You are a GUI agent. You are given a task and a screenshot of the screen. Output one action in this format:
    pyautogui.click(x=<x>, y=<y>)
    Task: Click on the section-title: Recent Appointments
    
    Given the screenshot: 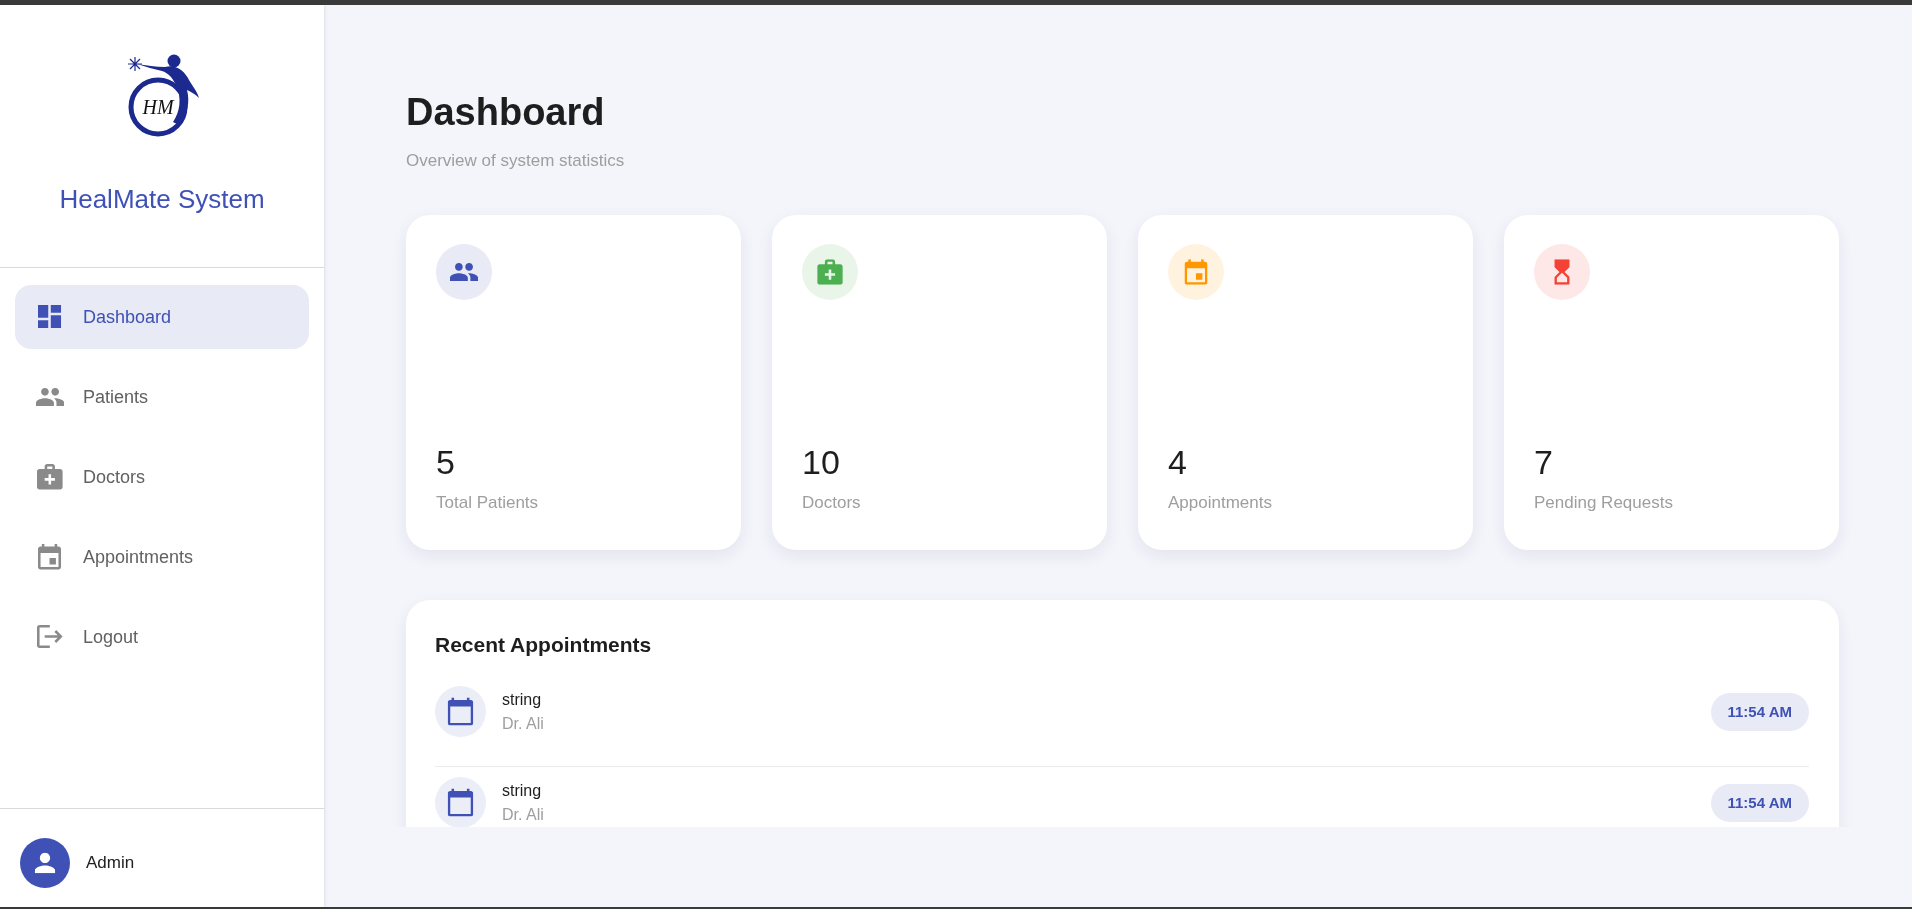 What is the action you would take?
    pyautogui.click(x=544, y=645)
    